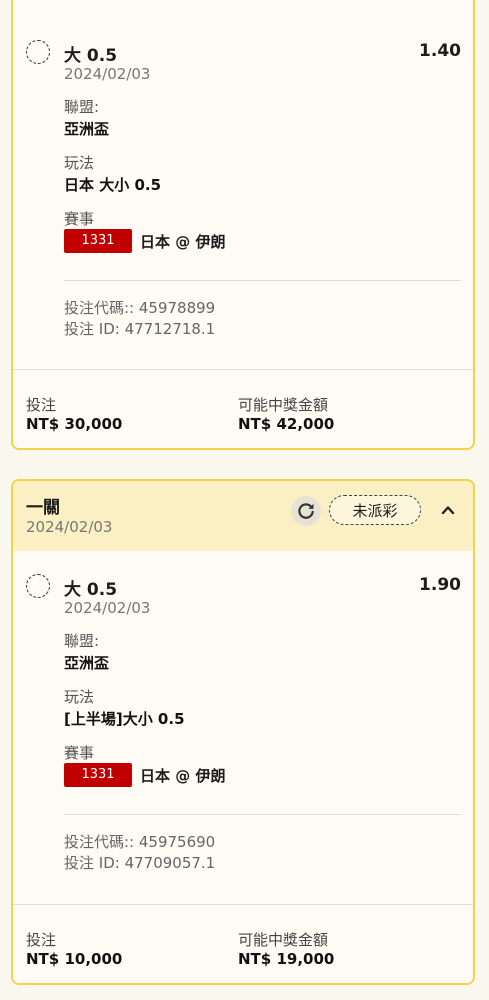 The width and height of the screenshot is (489, 1000). I want to click on stake-value: NT$ 30,000, so click(74, 424).